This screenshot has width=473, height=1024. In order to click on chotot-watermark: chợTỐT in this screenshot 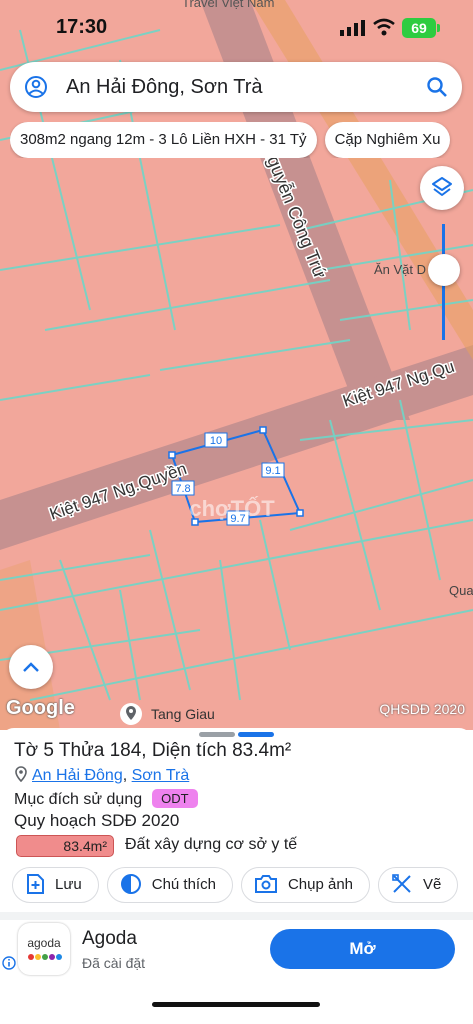, I will do `click(232, 508)`.